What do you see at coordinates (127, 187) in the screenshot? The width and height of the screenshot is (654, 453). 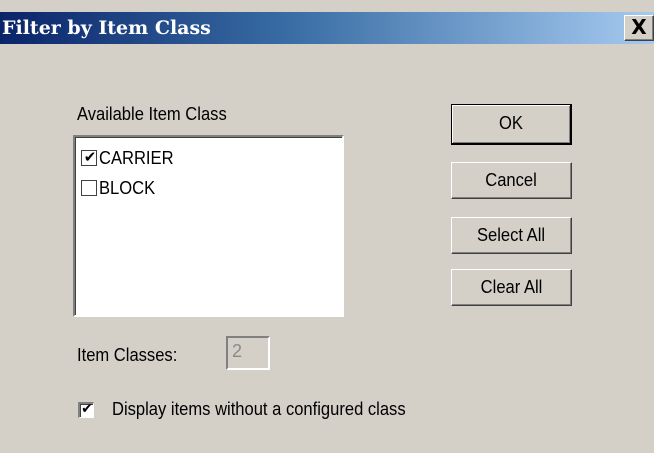 I see `list-item-label: BLOCK` at bounding box center [127, 187].